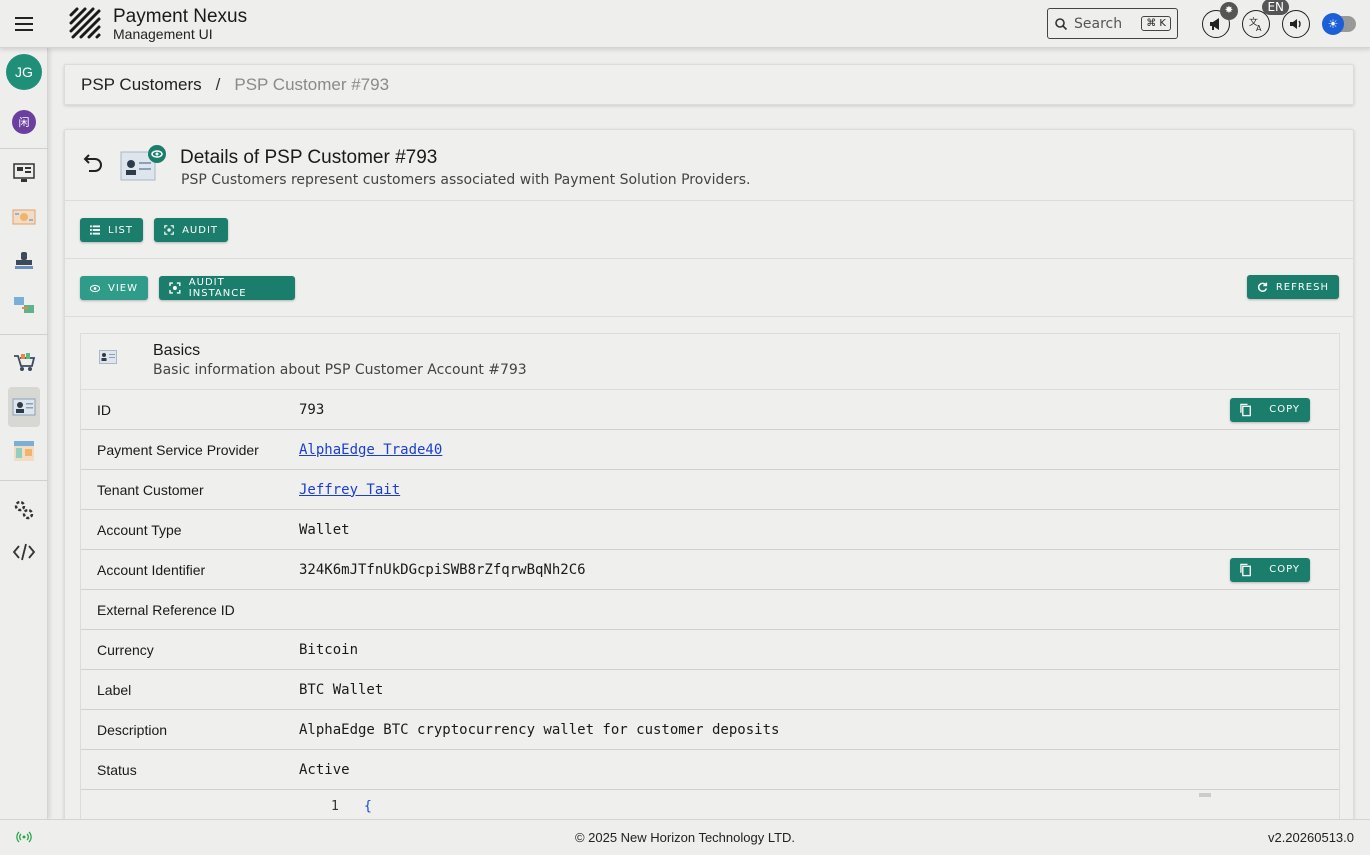  Describe the element at coordinates (685, 837) in the screenshot. I see `copyright-text: © 2025 New Horizon Technology LTD.` at that location.